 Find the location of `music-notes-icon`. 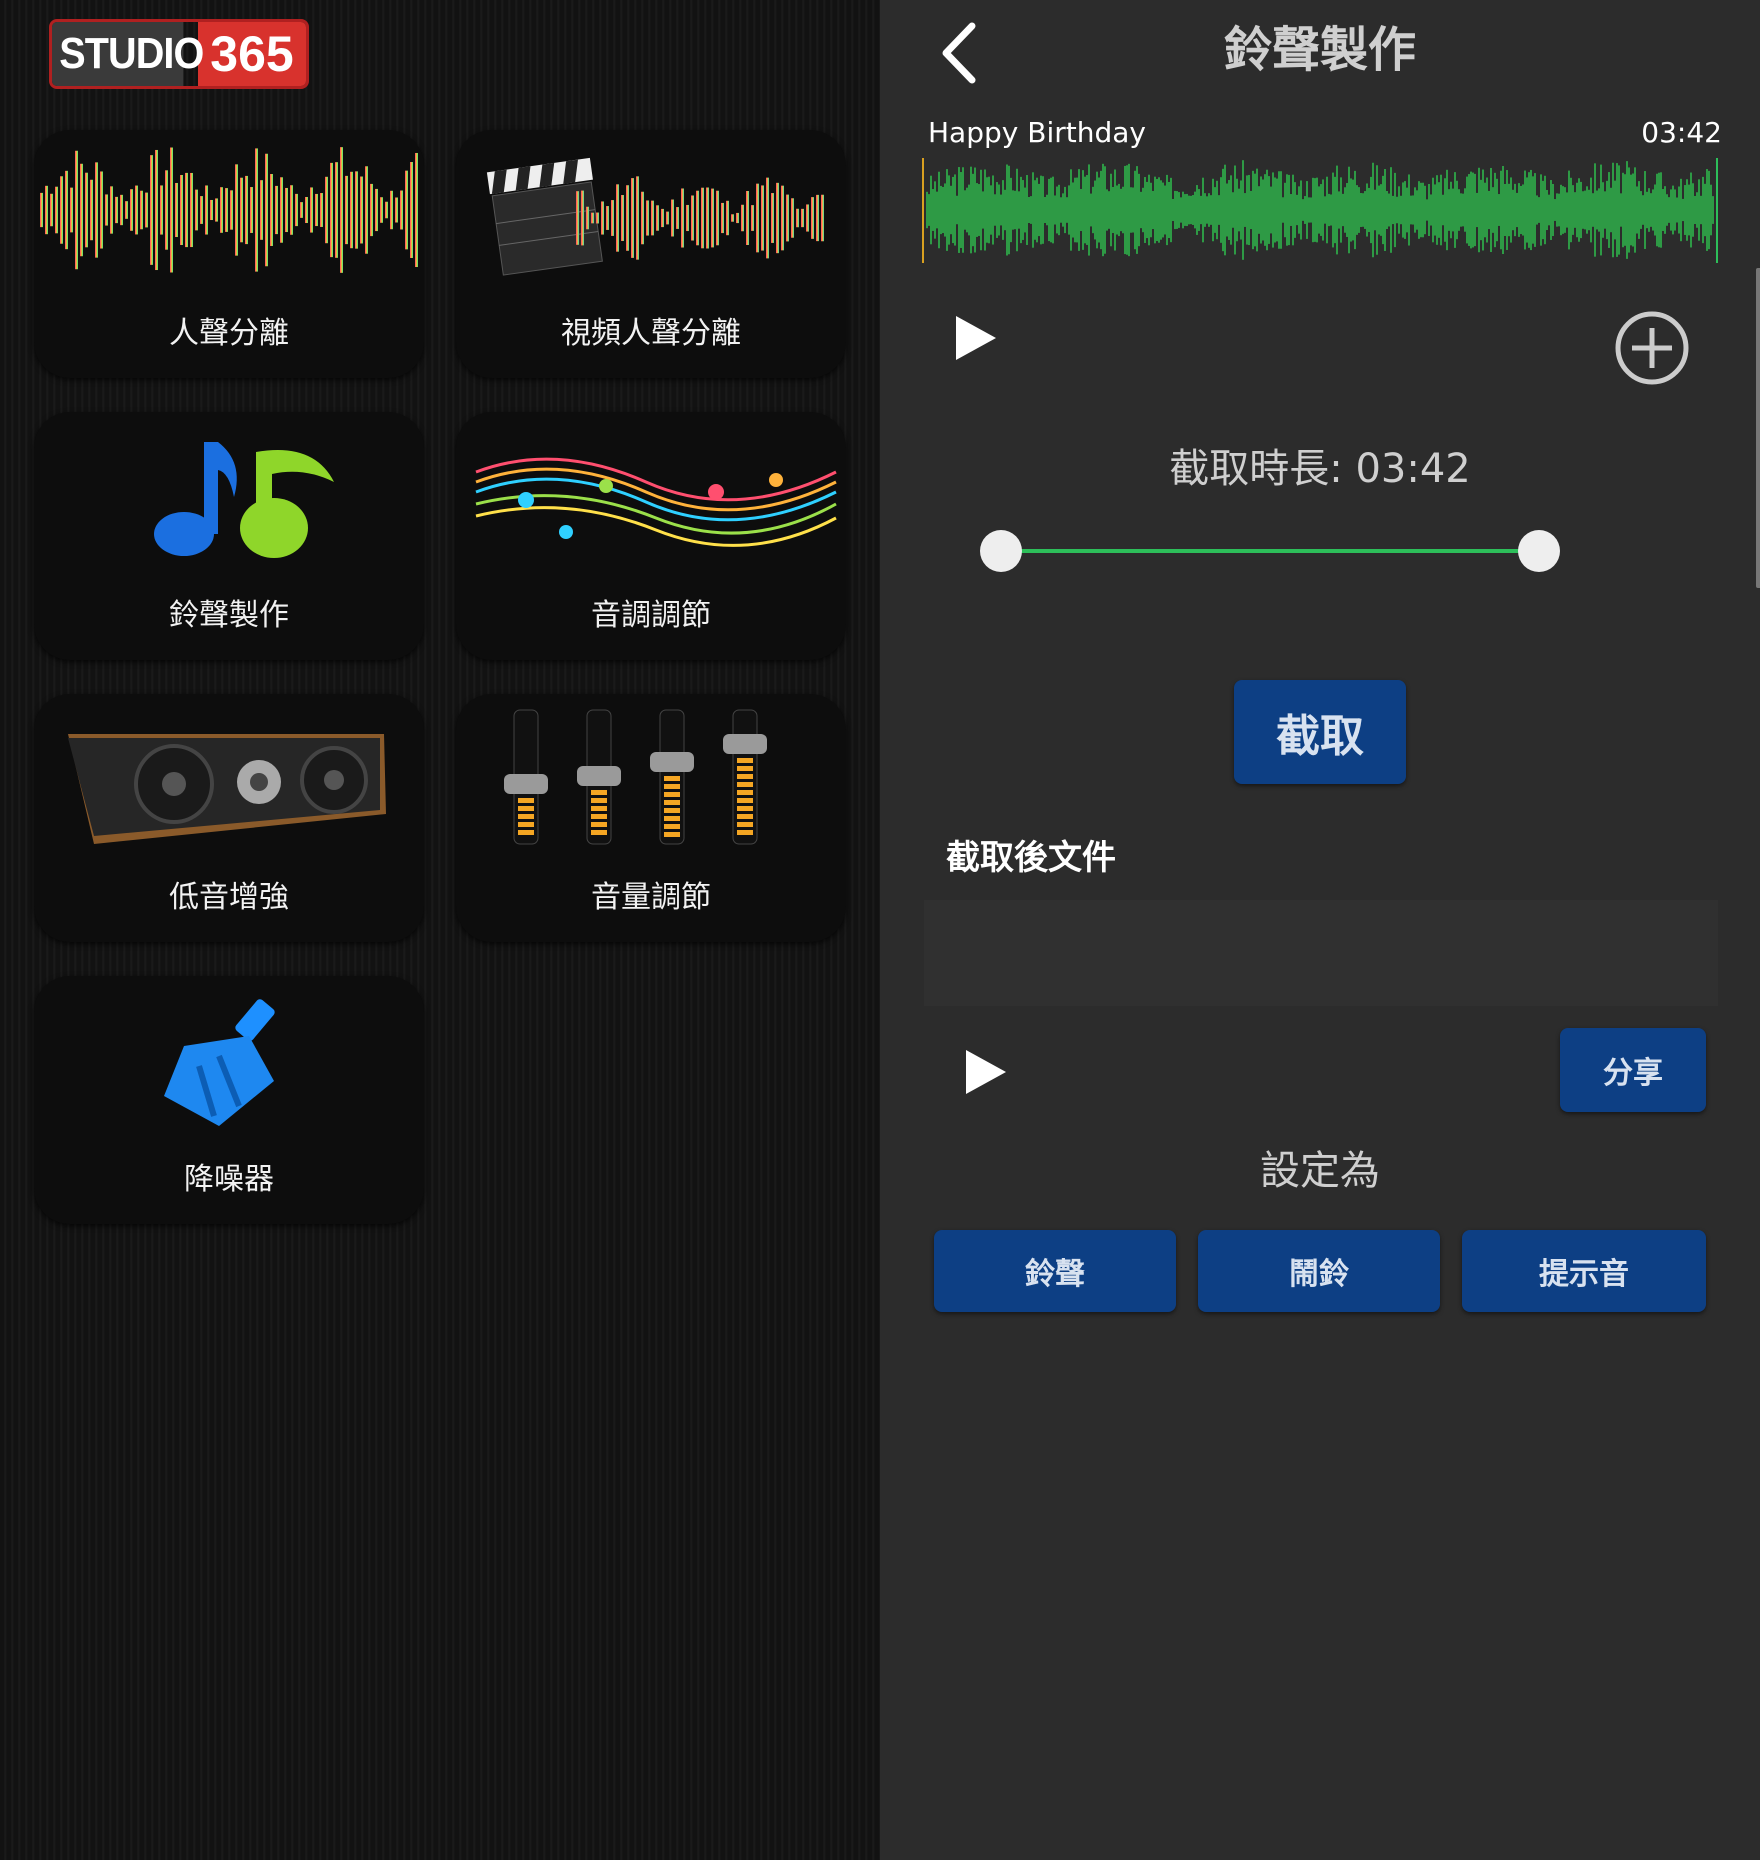

music-notes-icon is located at coordinates (244, 500).